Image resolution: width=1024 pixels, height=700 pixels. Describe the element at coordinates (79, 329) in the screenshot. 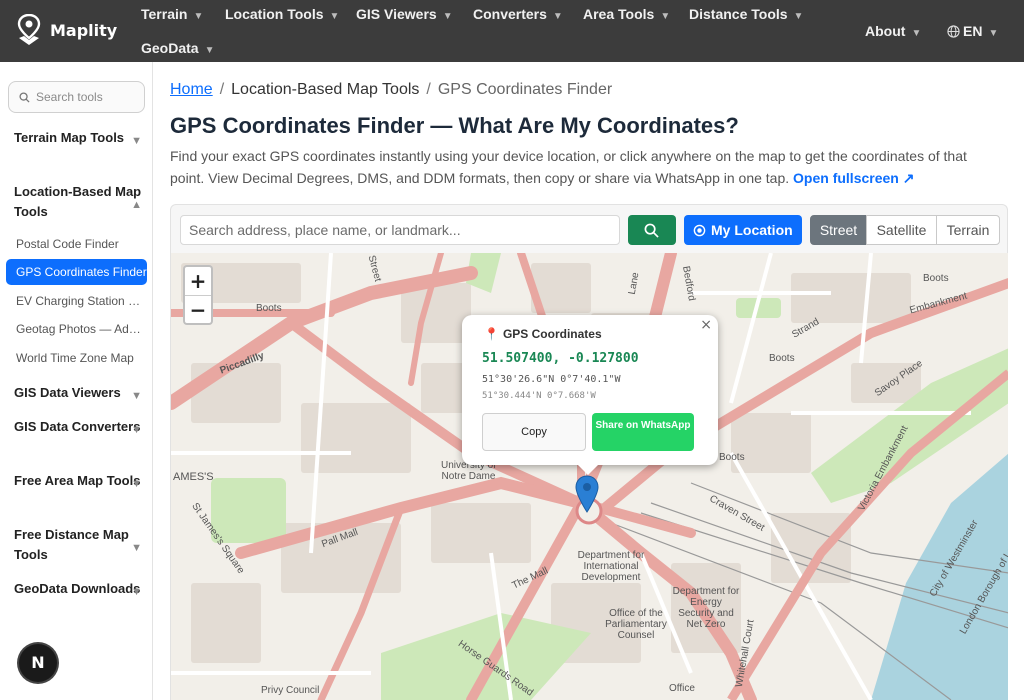

I see `sidebar-item-geotag-photos: Geotag Photos — Add GPS` at that location.